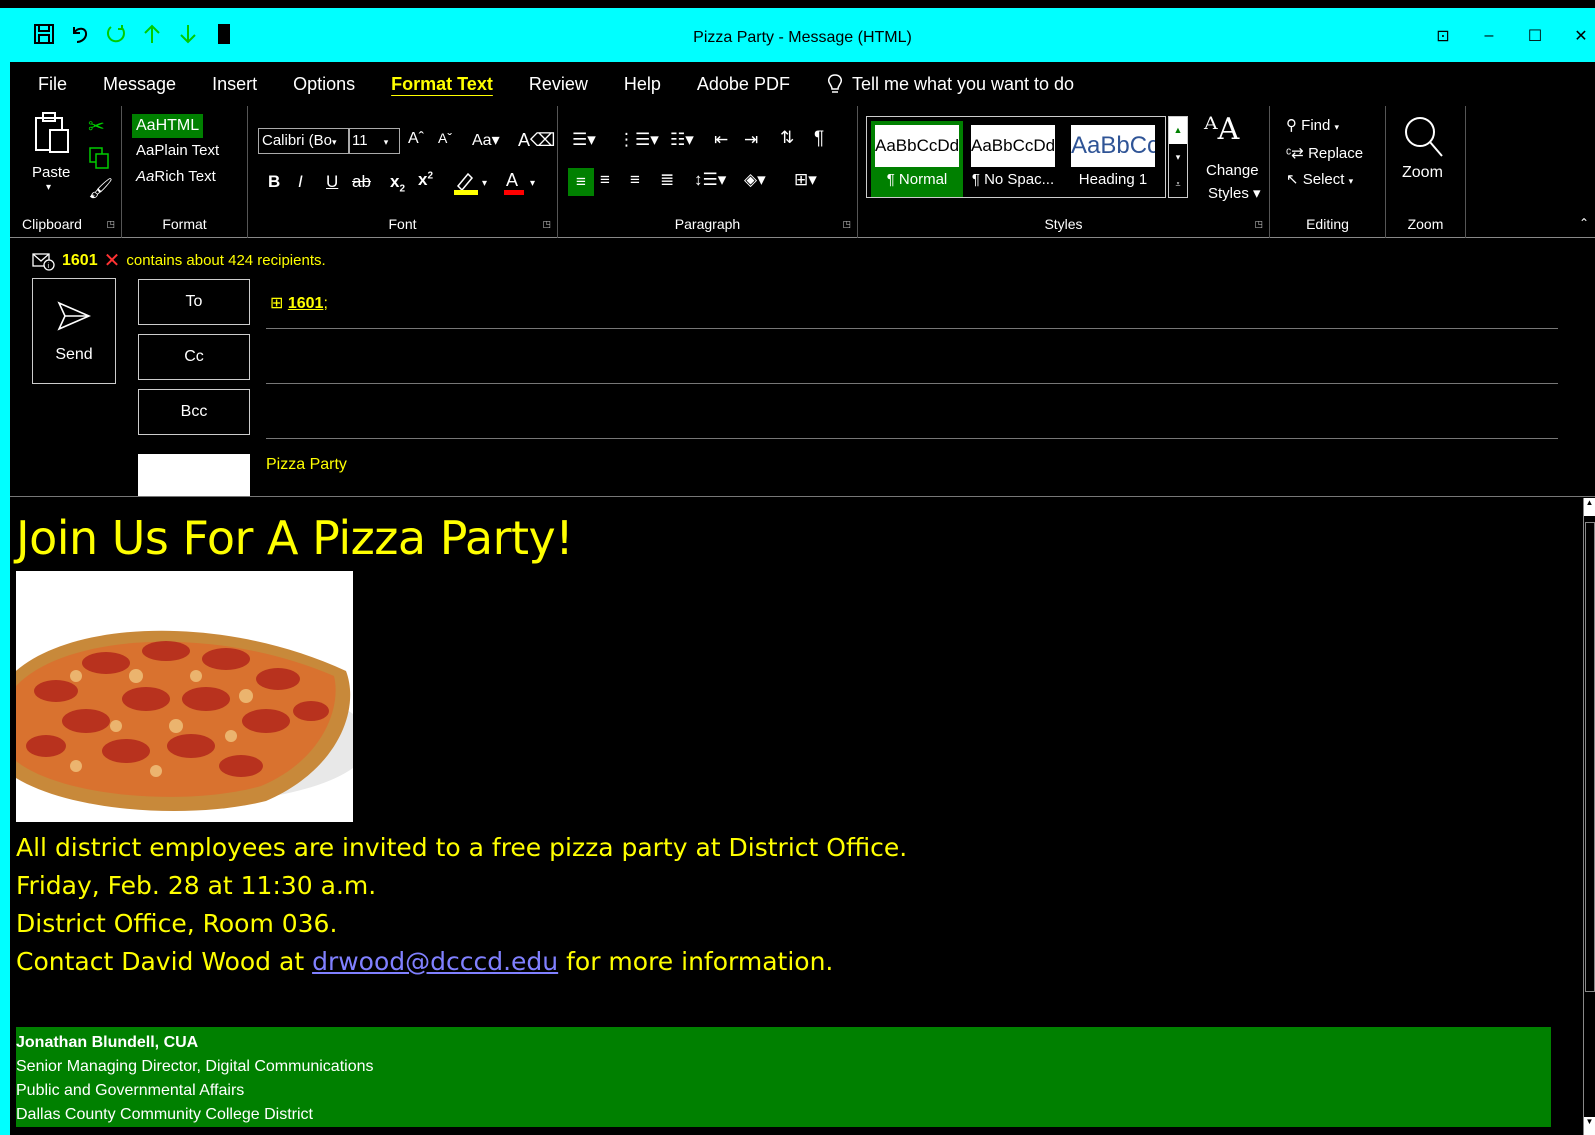  I want to click on copy-icon, so click(99, 160).